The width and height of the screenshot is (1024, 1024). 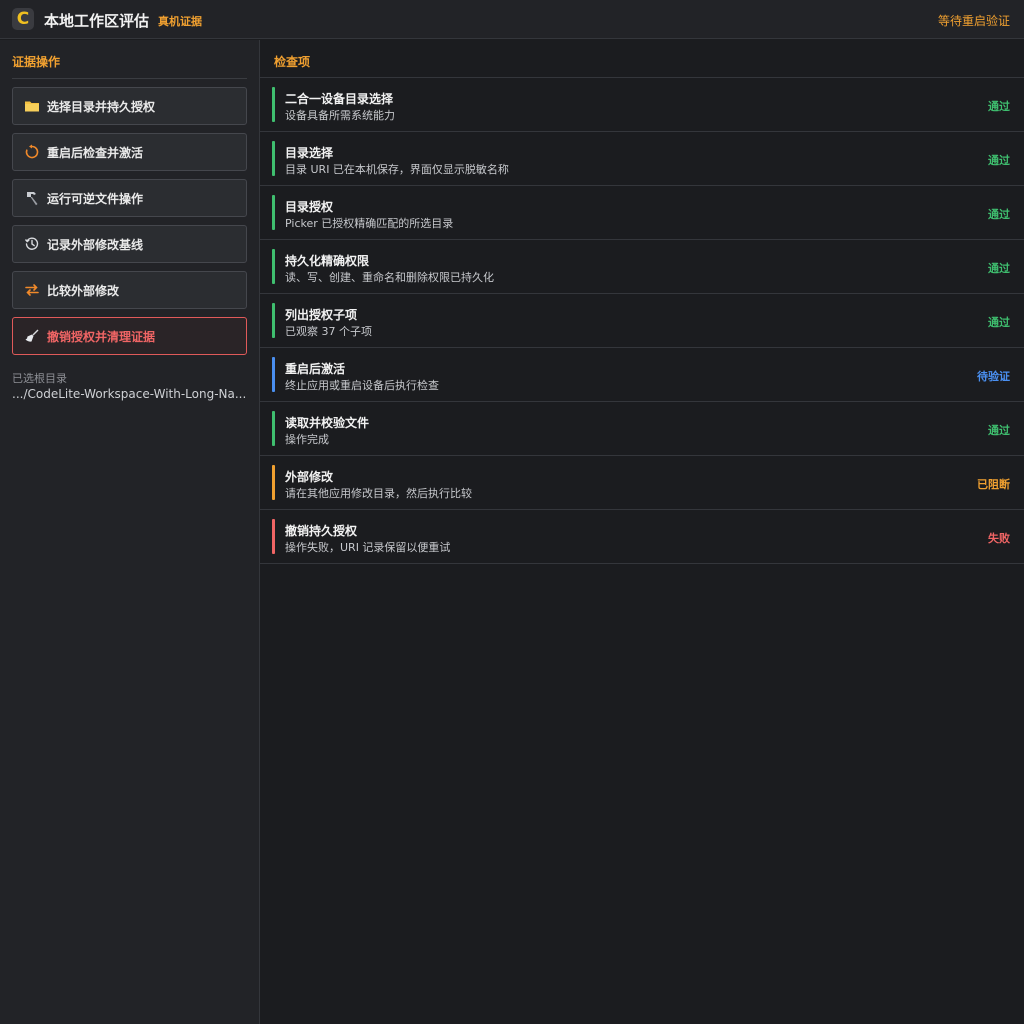 What do you see at coordinates (328, 331) in the screenshot?
I see `check-description: 已观察 37 个子项` at bounding box center [328, 331].